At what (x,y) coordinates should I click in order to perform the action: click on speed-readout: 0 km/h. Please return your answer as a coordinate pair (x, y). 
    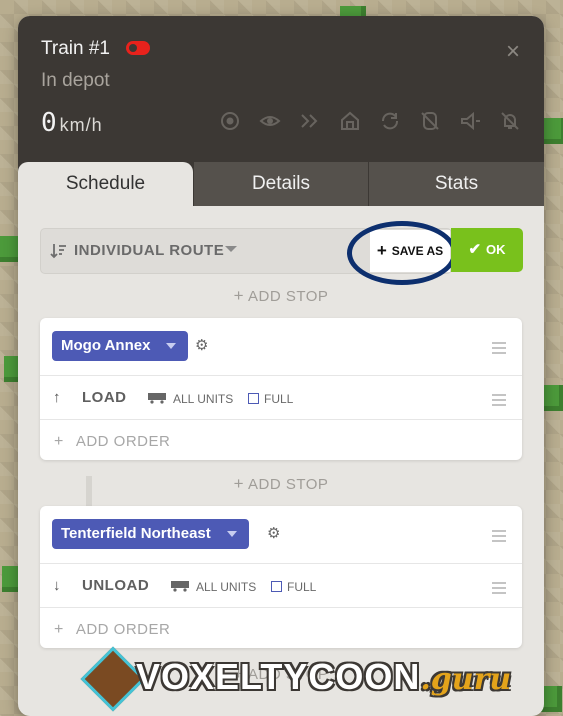
    Looking at the image, I should click on (72, 123).